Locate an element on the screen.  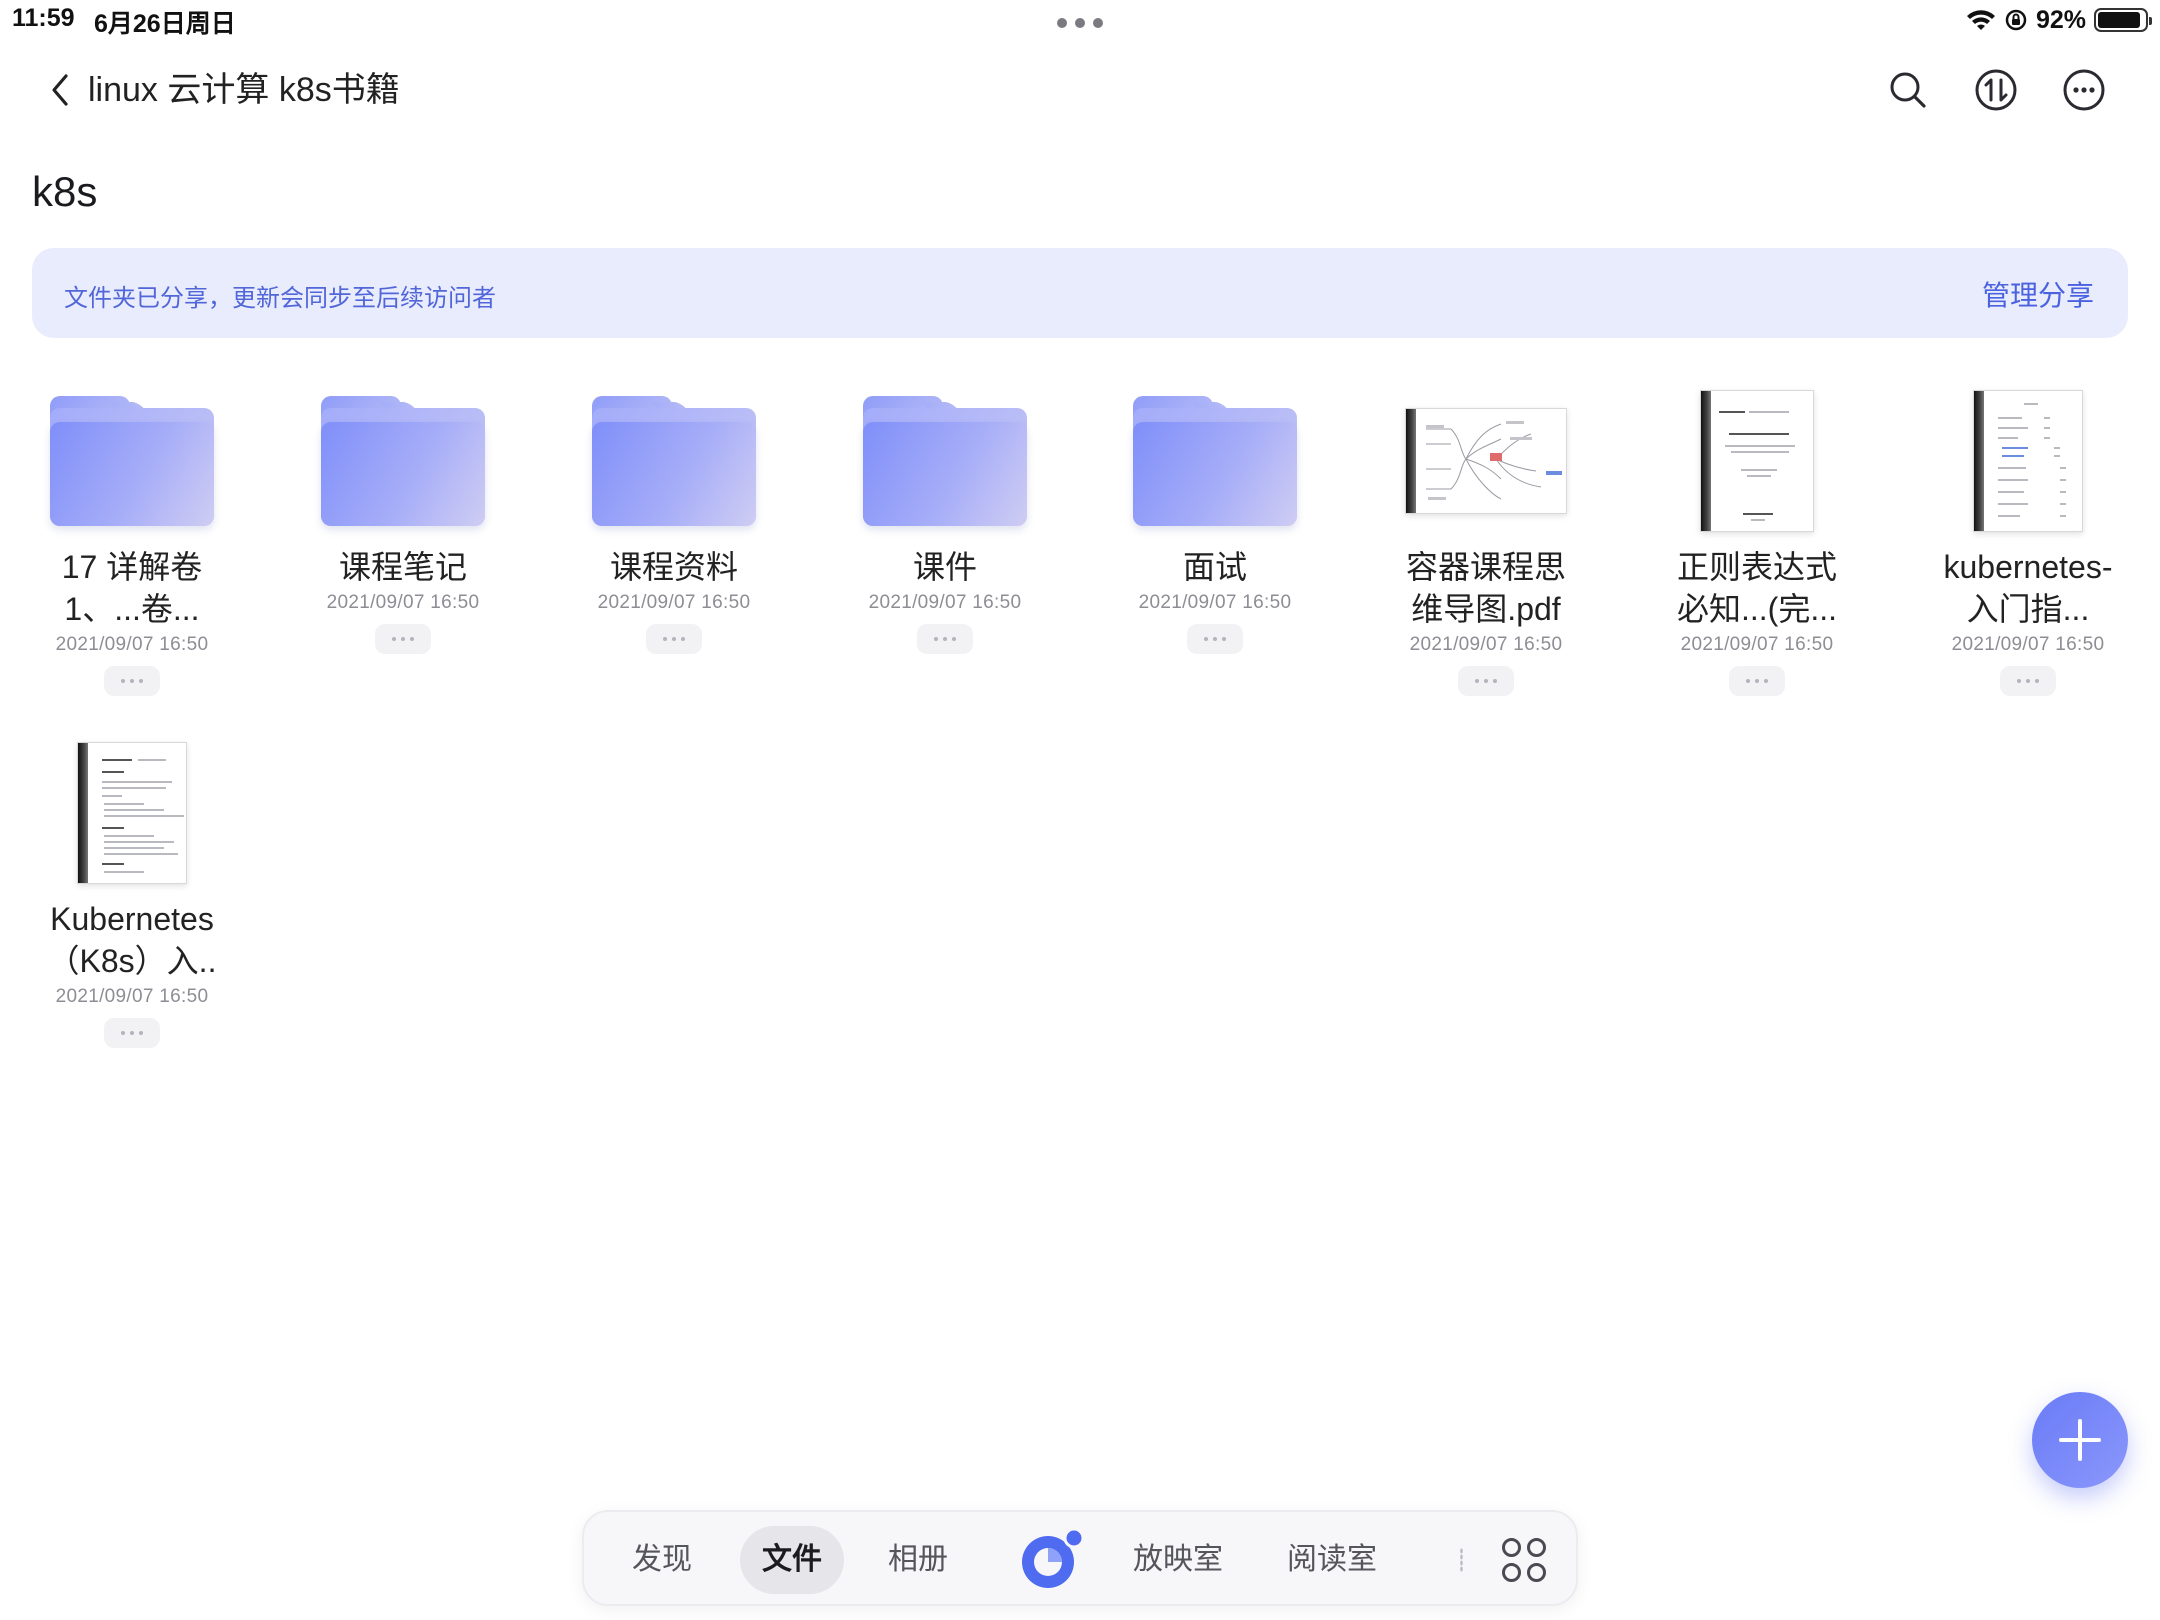
wifi-icon is located at coordinates (1980, 20).